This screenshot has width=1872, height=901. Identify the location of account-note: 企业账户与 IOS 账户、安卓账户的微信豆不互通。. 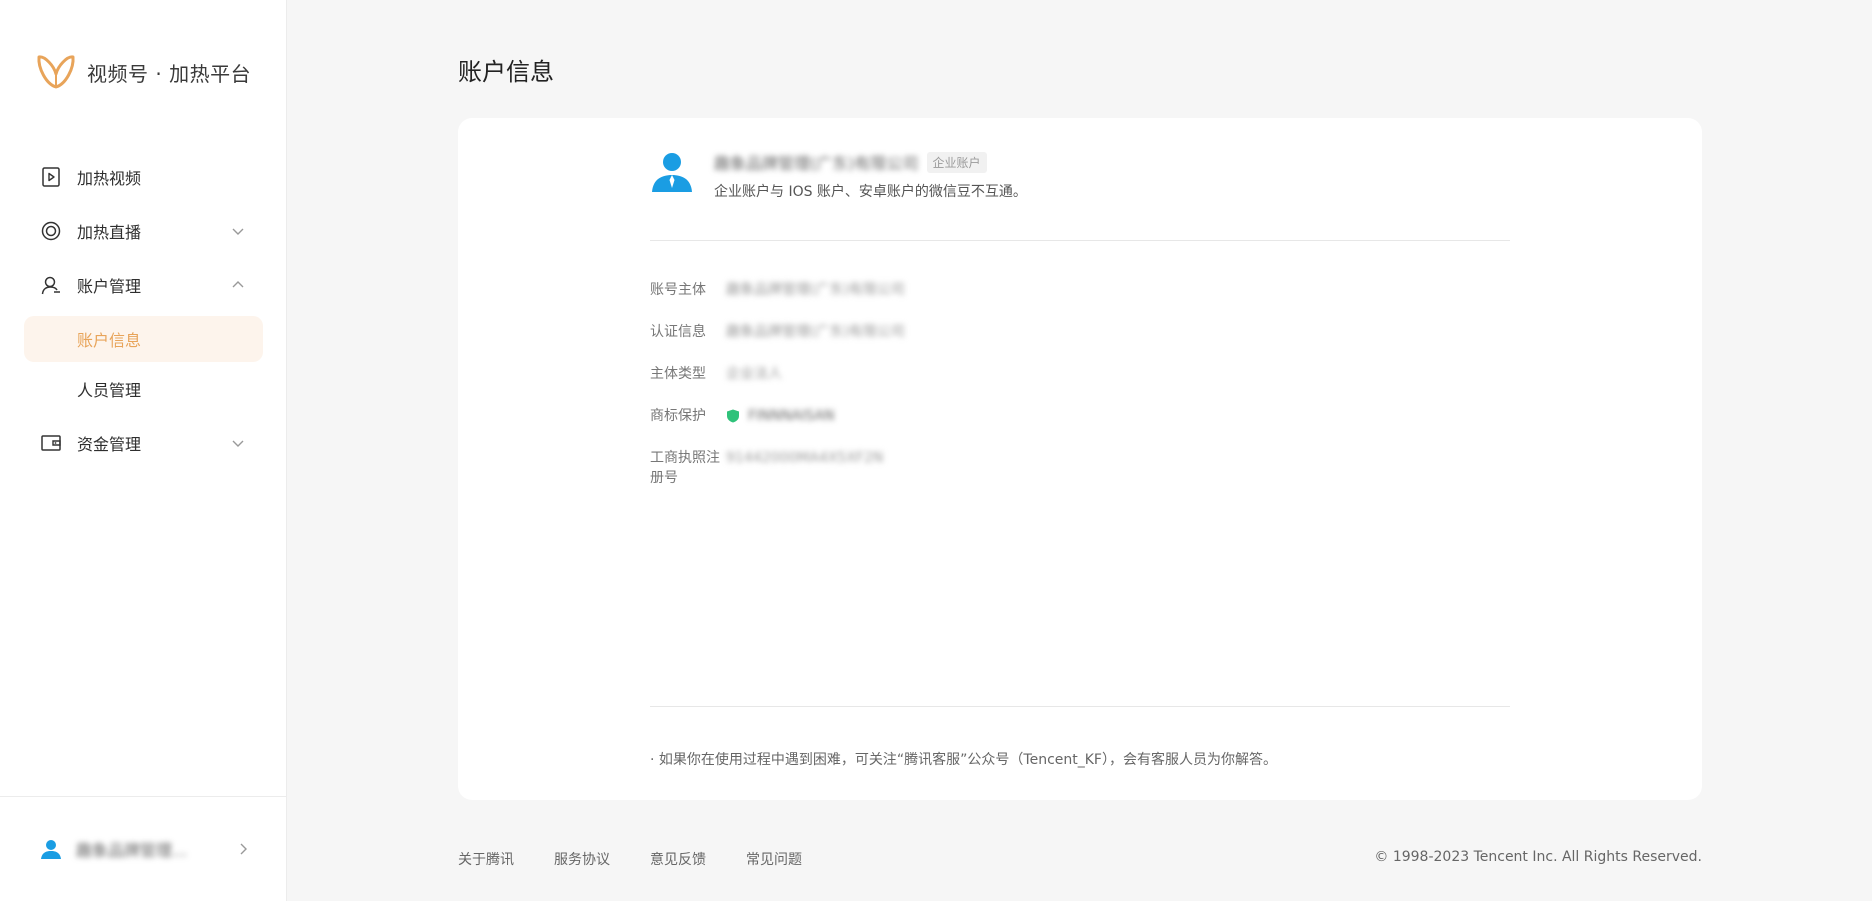
(870, 192).